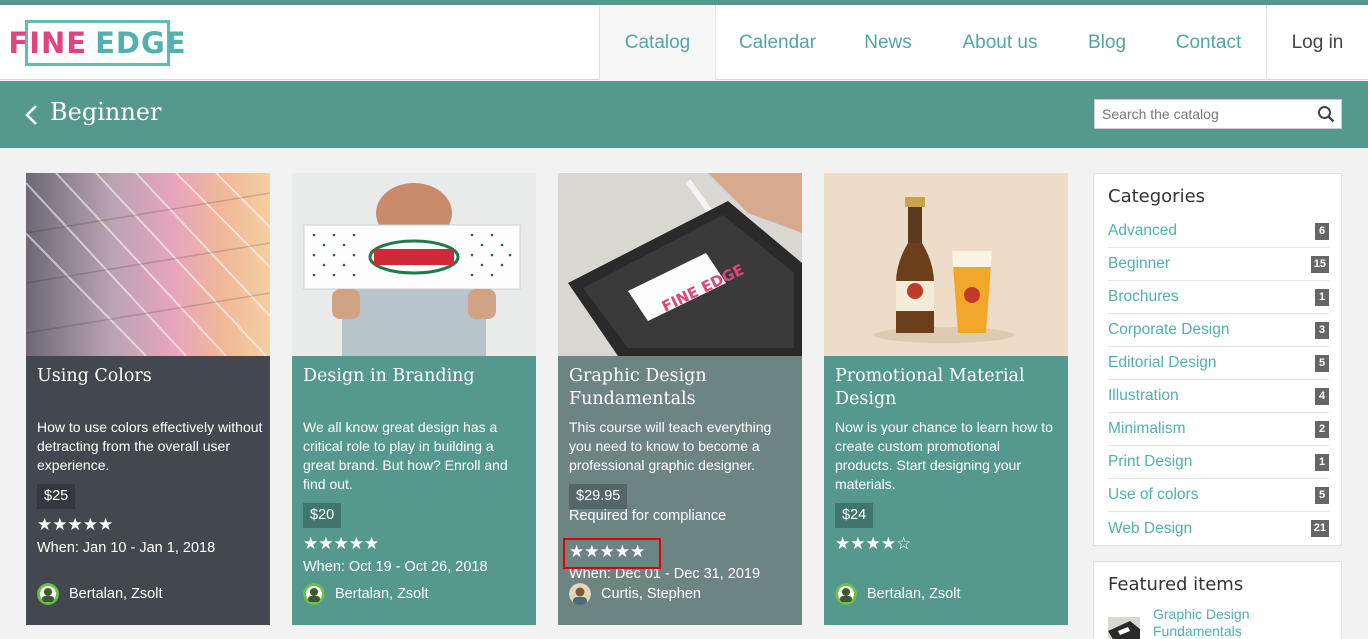  What do you see at coordinates (1218, 363) in the screenshot?
I see `category-item-editorial-design: Editorial Design 5` at bounding box center [1218, 363].